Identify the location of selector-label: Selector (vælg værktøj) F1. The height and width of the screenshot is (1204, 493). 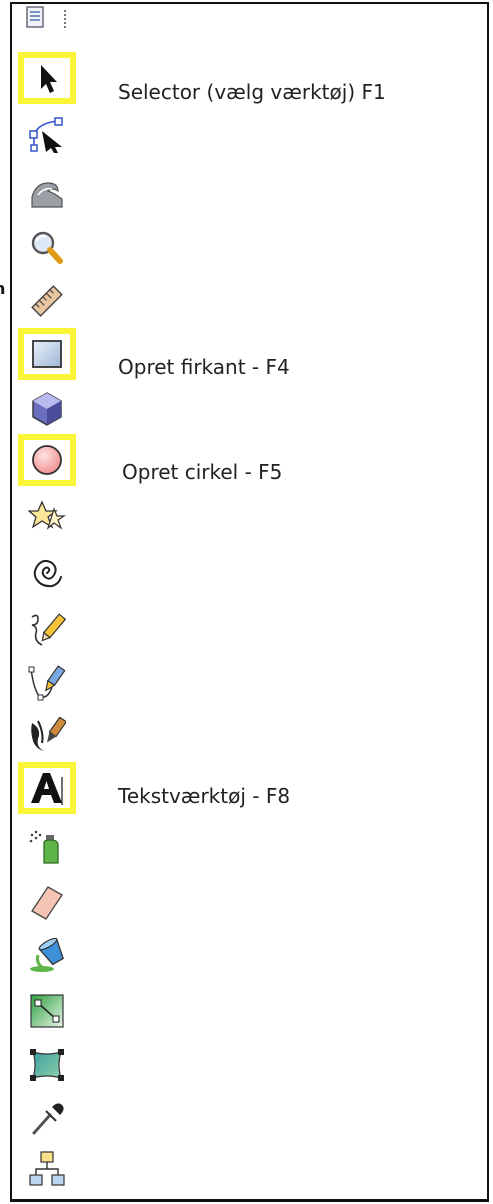
(252, 92).